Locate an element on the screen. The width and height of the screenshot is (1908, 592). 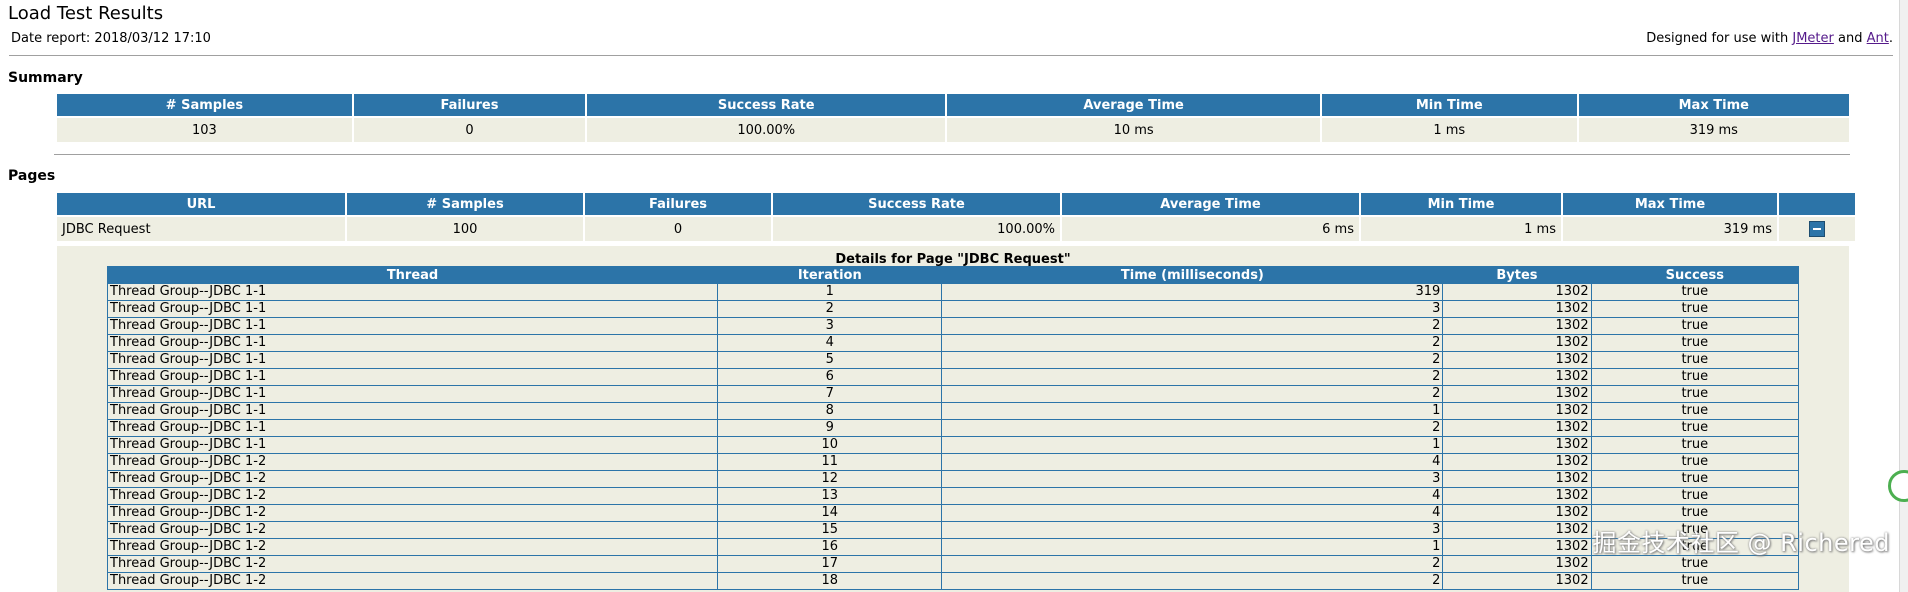
summary-heading: Summary is located at coordinates (45, 78).